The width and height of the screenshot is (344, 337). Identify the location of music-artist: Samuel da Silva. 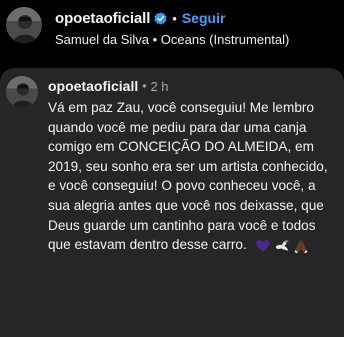
(102, 39).